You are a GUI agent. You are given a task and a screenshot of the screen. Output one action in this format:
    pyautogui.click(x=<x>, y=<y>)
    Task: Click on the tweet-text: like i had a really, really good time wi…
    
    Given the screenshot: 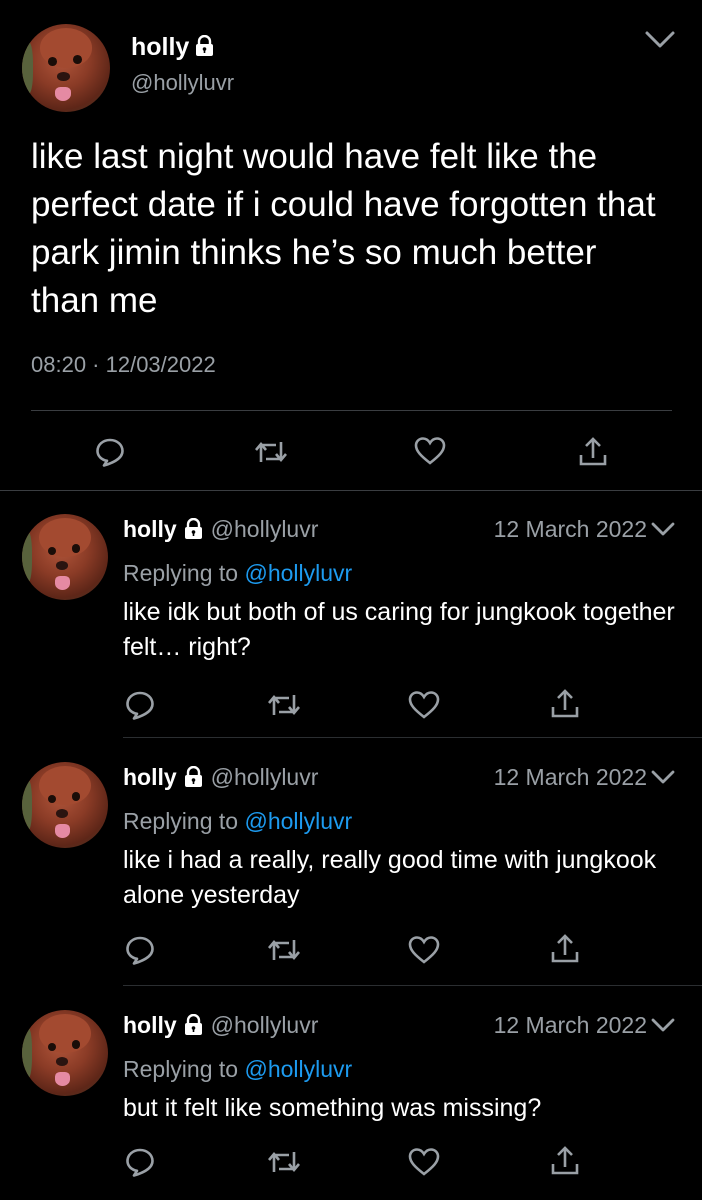 What is the action you would take?
    pyautogui.click(x=390, y=877)
    